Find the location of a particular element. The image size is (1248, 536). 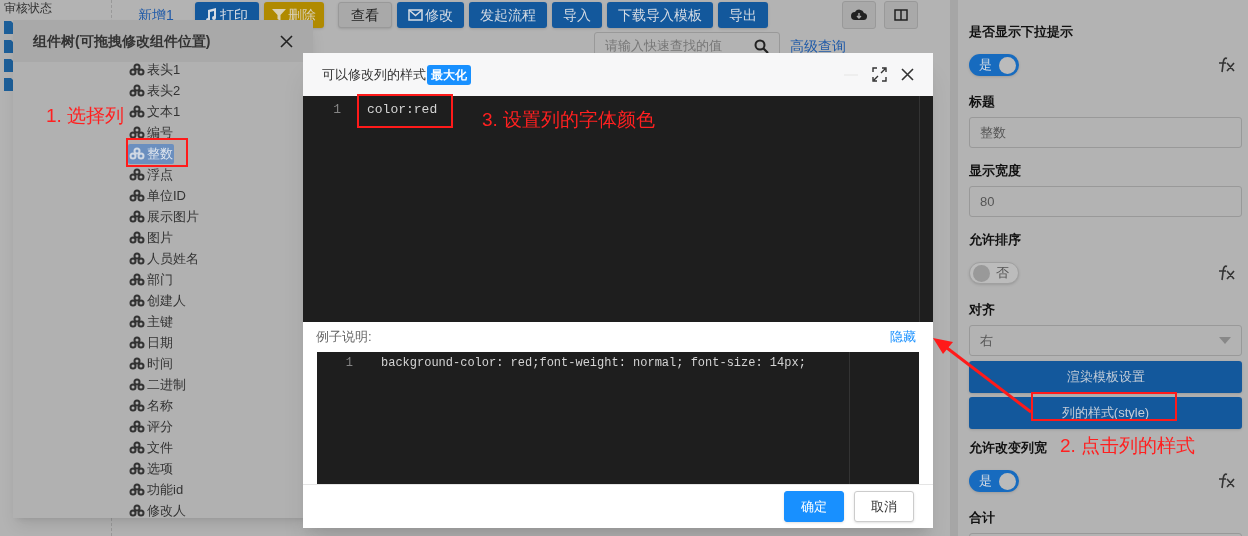

dialog-title: 可以修改列的样式 is located at coordinates (374, 74).